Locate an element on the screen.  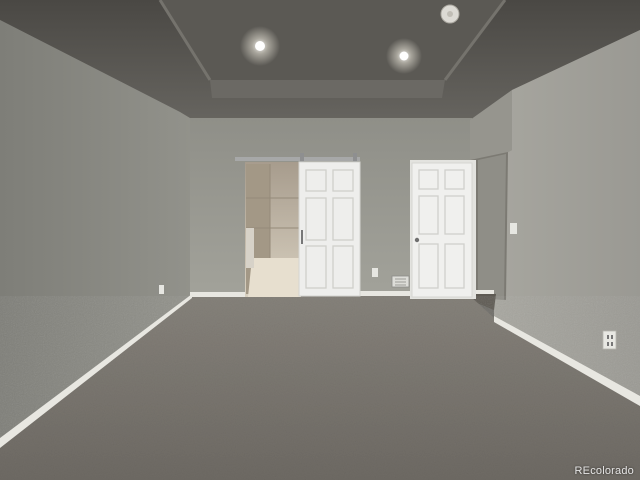
closet-door is located at coordinates (442, 230).